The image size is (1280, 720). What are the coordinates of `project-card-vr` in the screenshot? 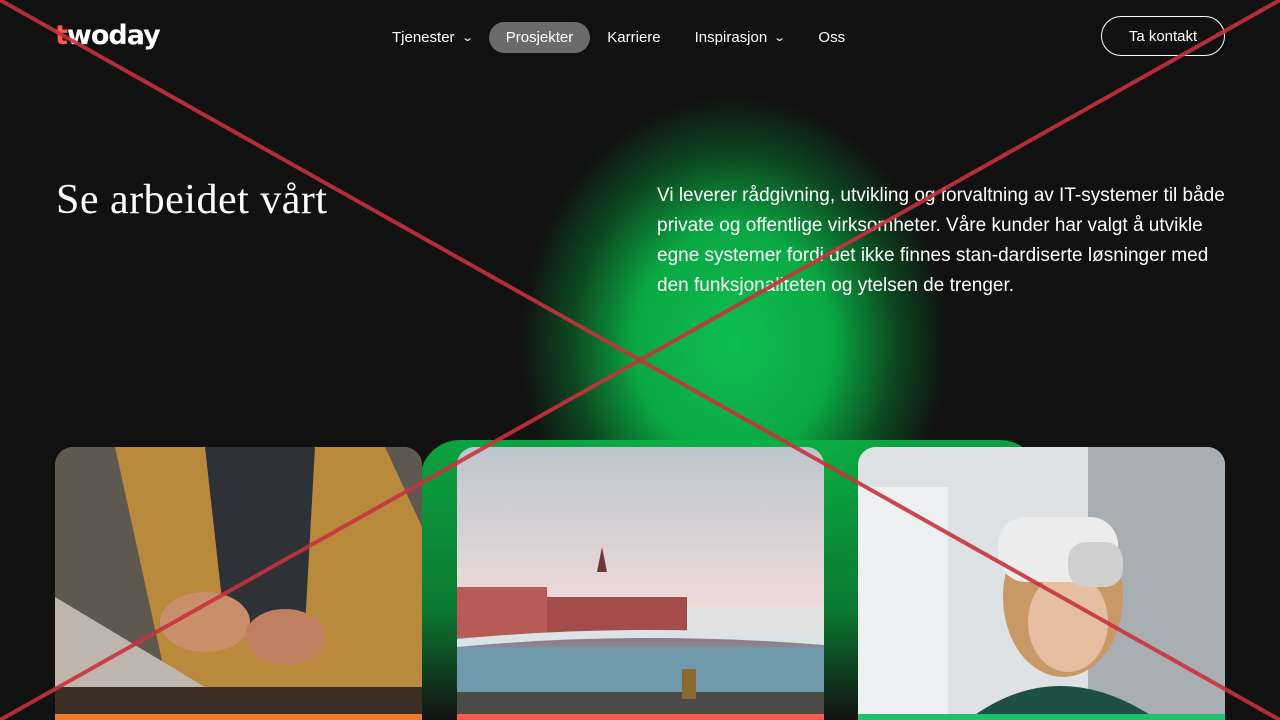 It's located at (1041, 583).